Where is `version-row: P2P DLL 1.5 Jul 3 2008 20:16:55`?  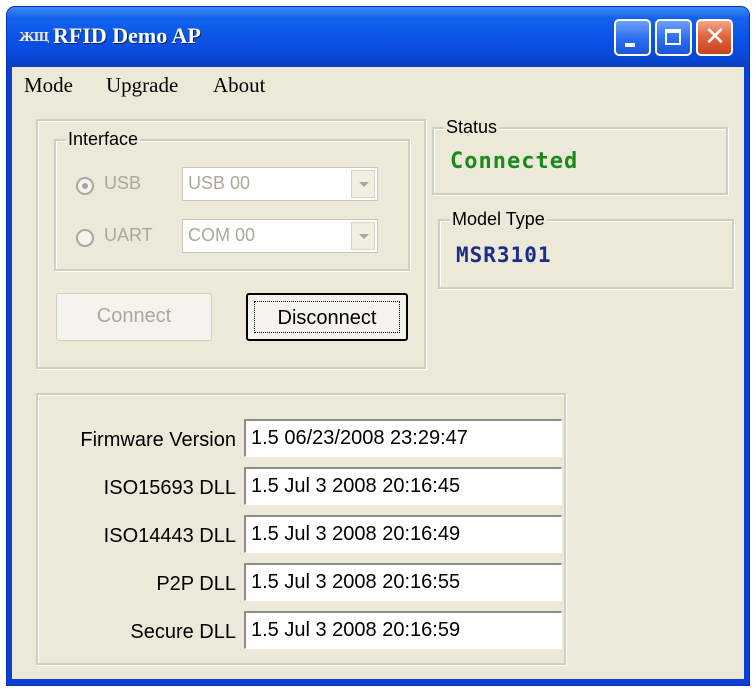 version-row: P2P DLL 1.5 Jul 3 2008 20:16:55 is located at coordinates (301, 583).